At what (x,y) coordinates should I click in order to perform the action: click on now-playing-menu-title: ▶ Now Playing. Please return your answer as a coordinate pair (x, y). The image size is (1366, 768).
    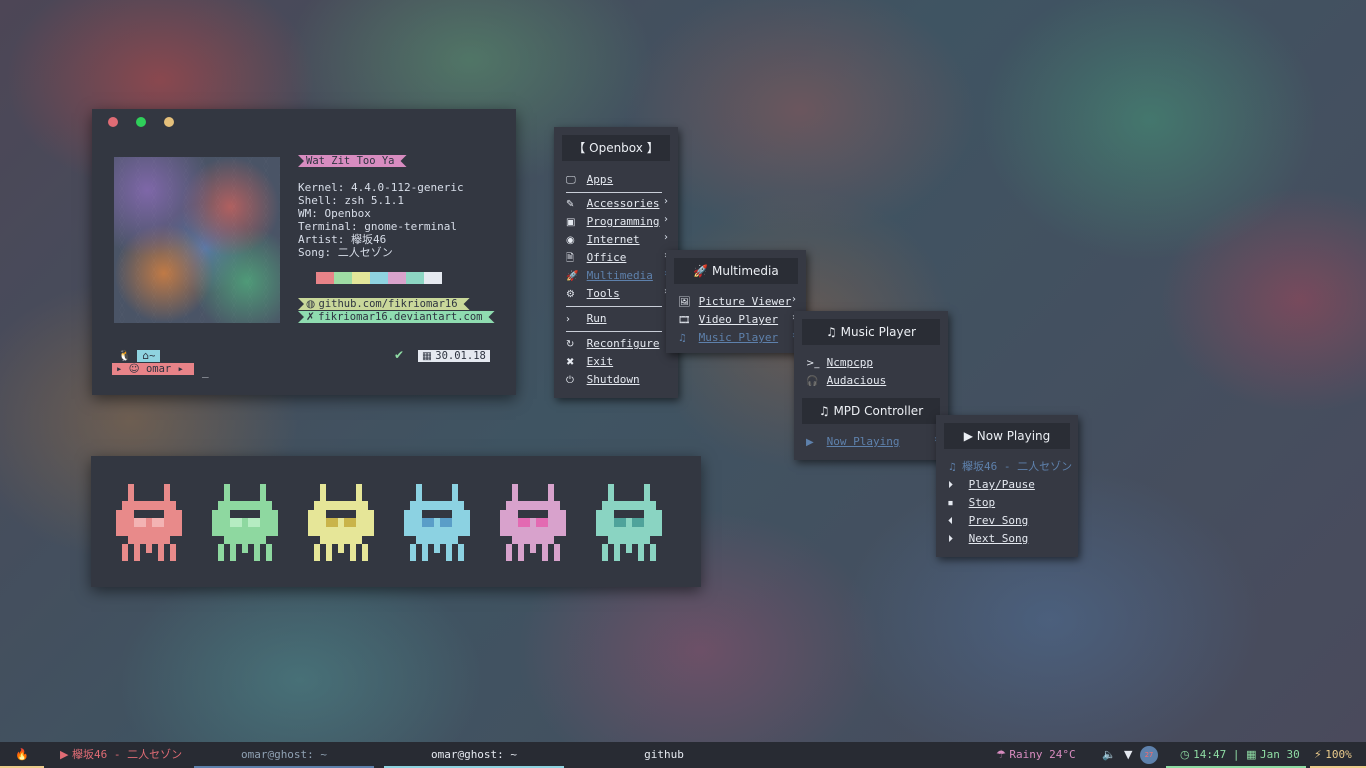
    Looking at the image, I should click on (1007, 436).